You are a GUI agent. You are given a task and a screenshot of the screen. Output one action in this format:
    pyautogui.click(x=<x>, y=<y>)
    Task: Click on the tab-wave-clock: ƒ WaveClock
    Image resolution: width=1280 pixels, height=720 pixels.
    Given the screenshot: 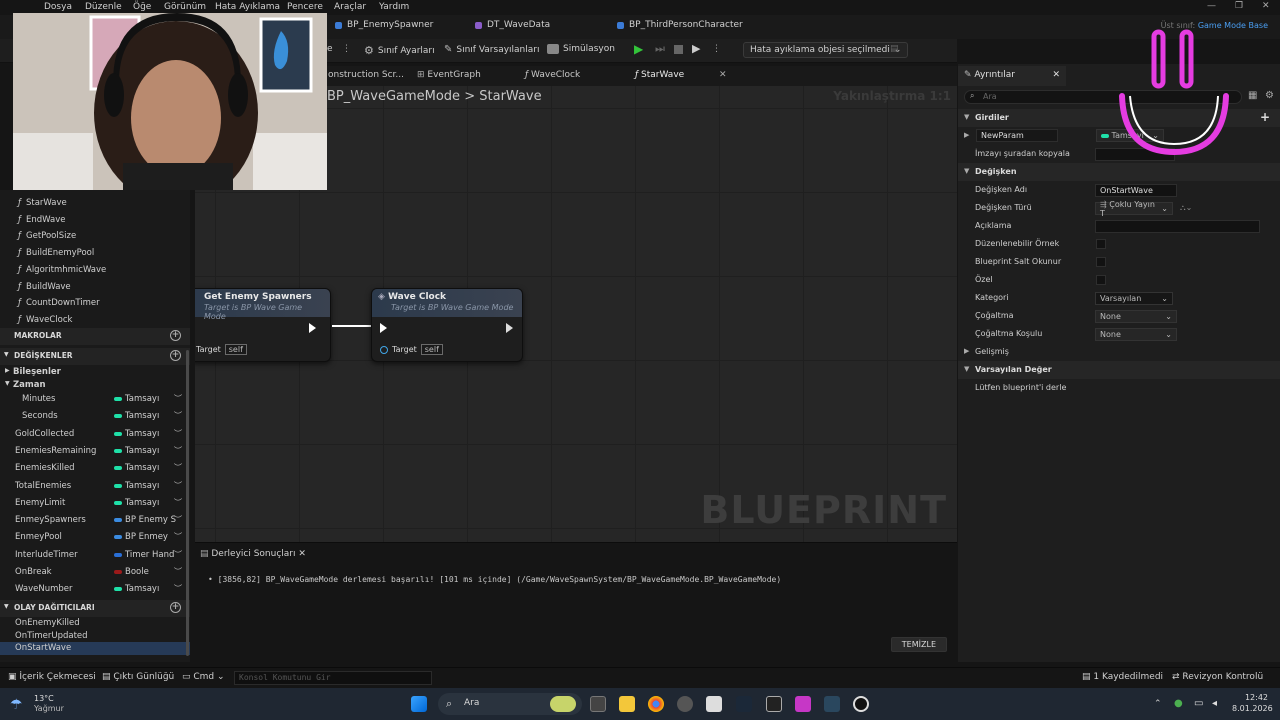 What is the action you would take?
    pyautogui.click(x=552, y=75)
    